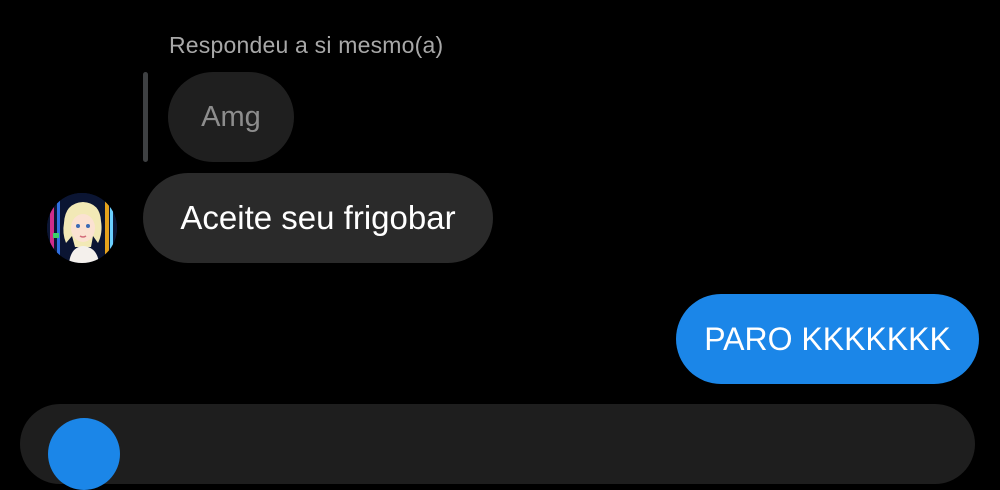 This screenshot has height=490, width=1000. I want to click on received-message-bubble: Aceite seu frigobar, so click(318, 218).